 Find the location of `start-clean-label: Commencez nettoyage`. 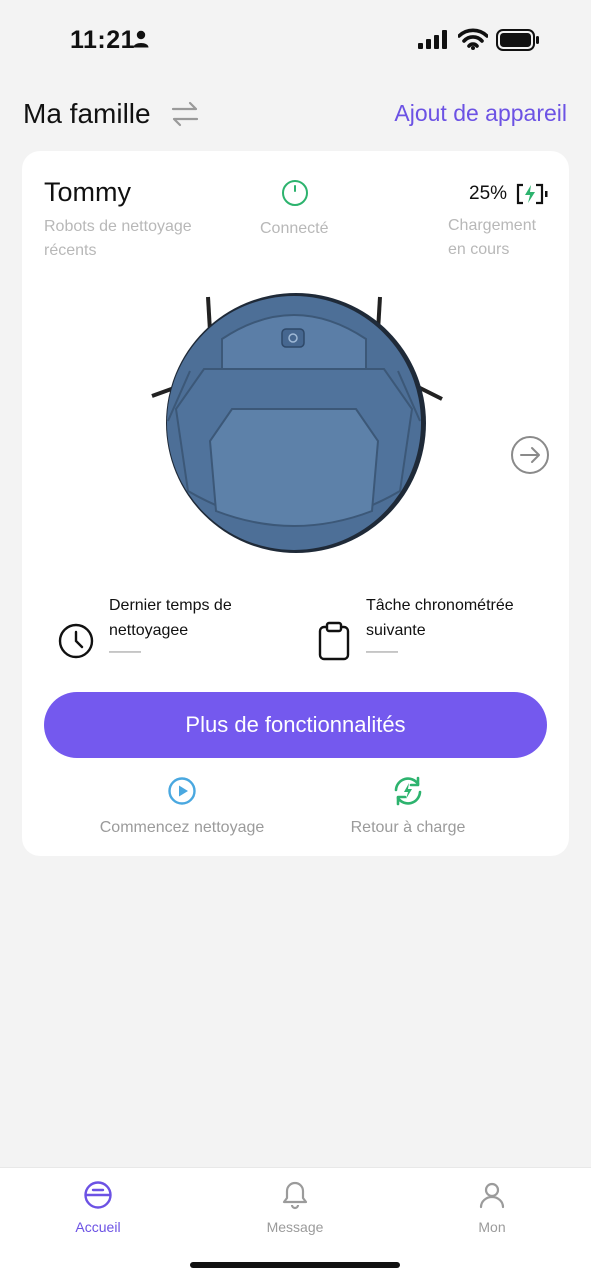

start-clean-label: Commencez nettoyage is located at coordinates (182, 827).